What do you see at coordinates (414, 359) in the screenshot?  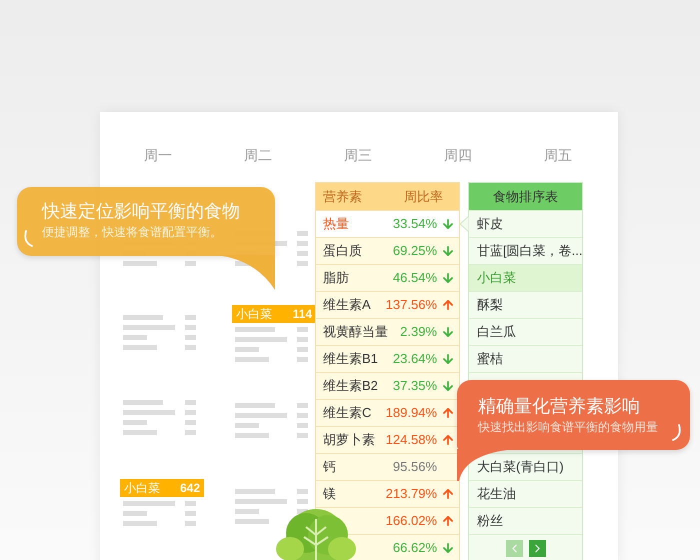 I see `ratio-value: 23.64%` at bounding box center [414, 359].